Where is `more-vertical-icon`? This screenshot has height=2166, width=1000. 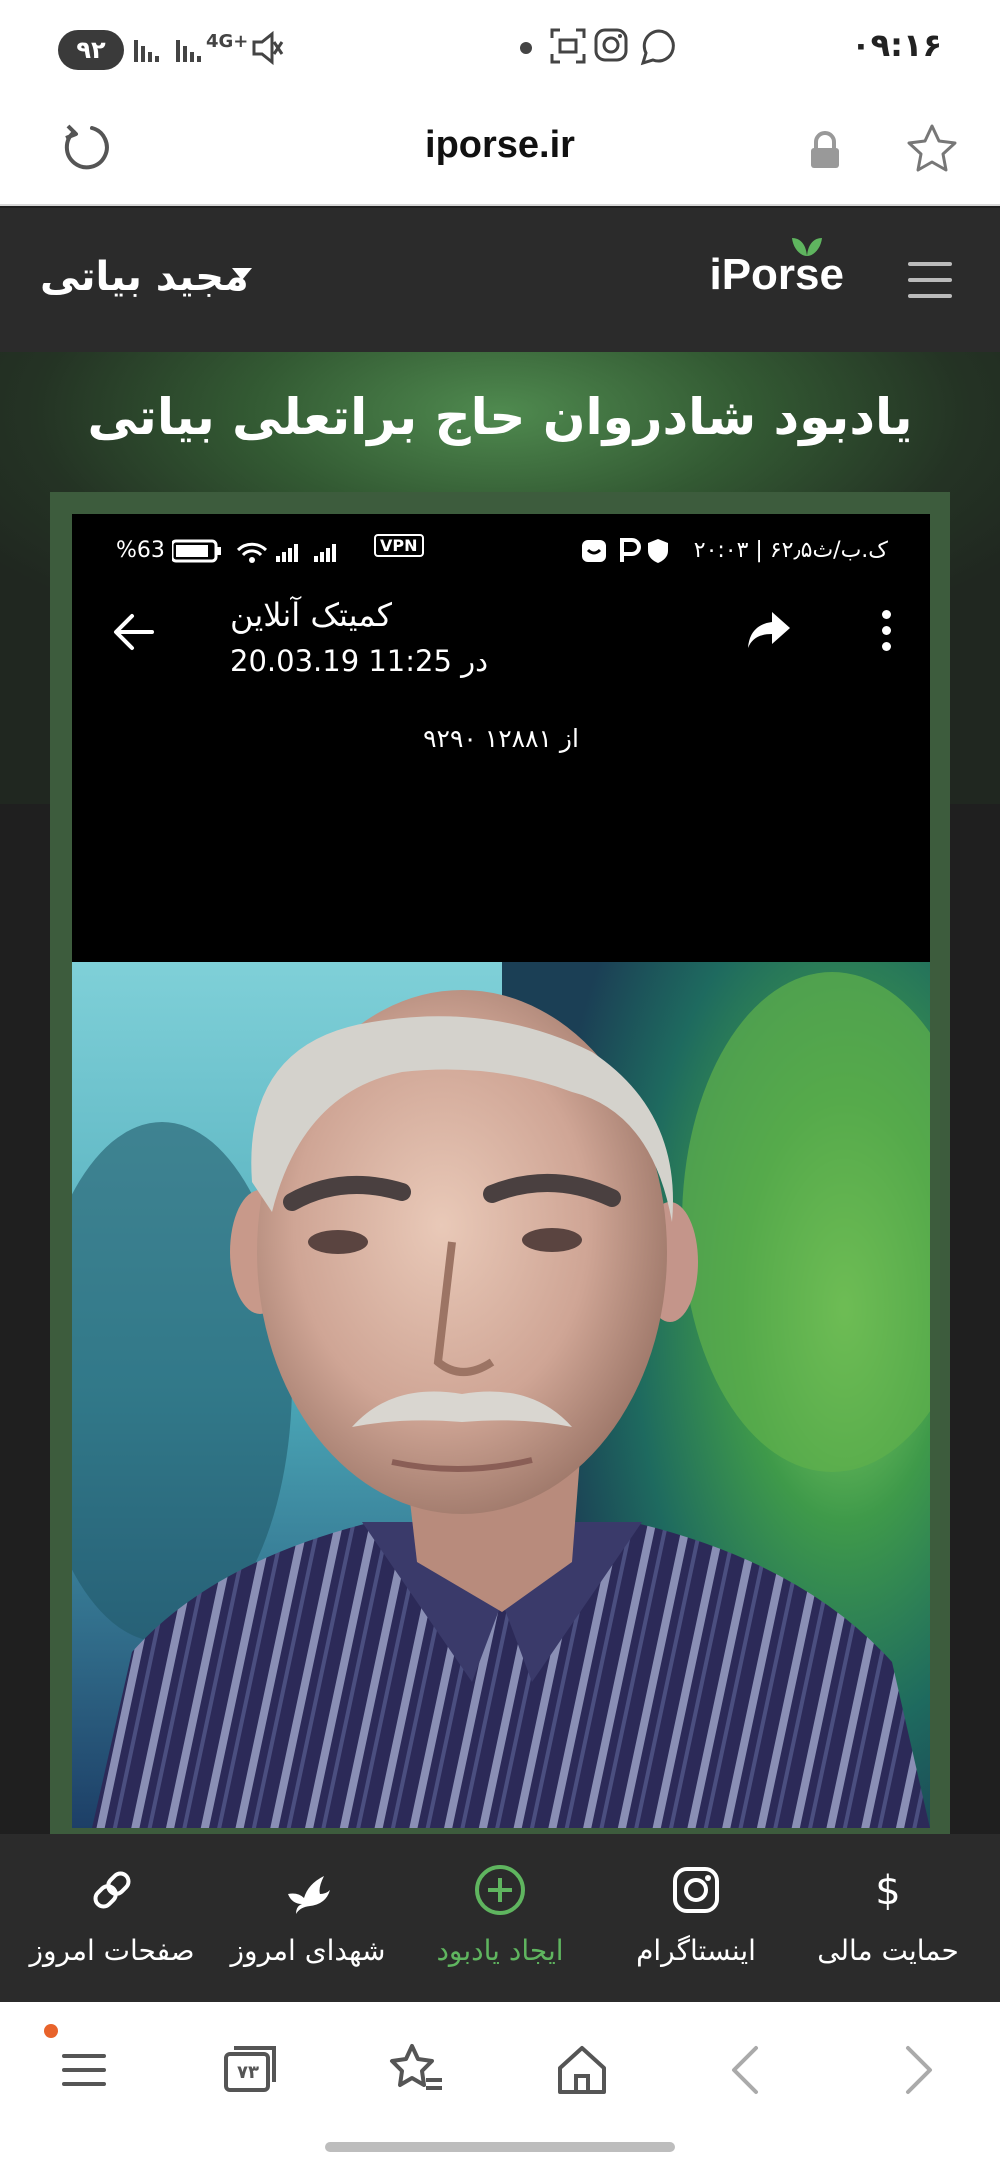 more-vertical-icon is located at coordinates (886, 632).